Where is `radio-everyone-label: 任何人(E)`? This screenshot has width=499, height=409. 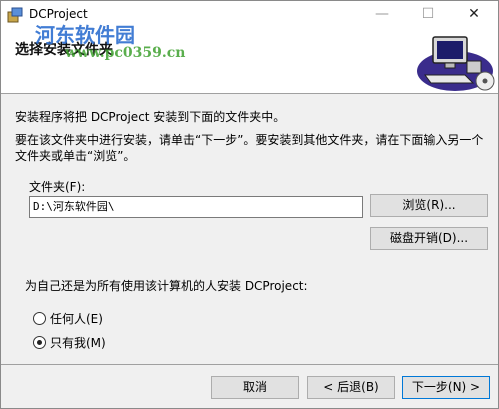 radio-everyone-label: 任何人(E) is located at coordinates (76, 319).